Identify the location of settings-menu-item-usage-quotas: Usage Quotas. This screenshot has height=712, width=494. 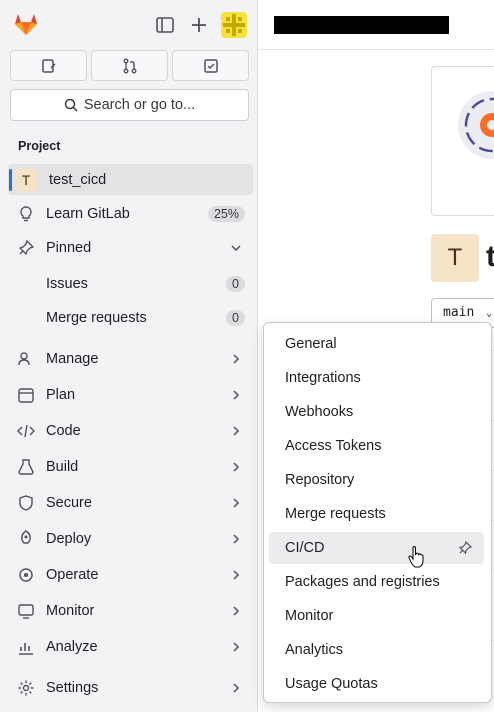
(376, 684).